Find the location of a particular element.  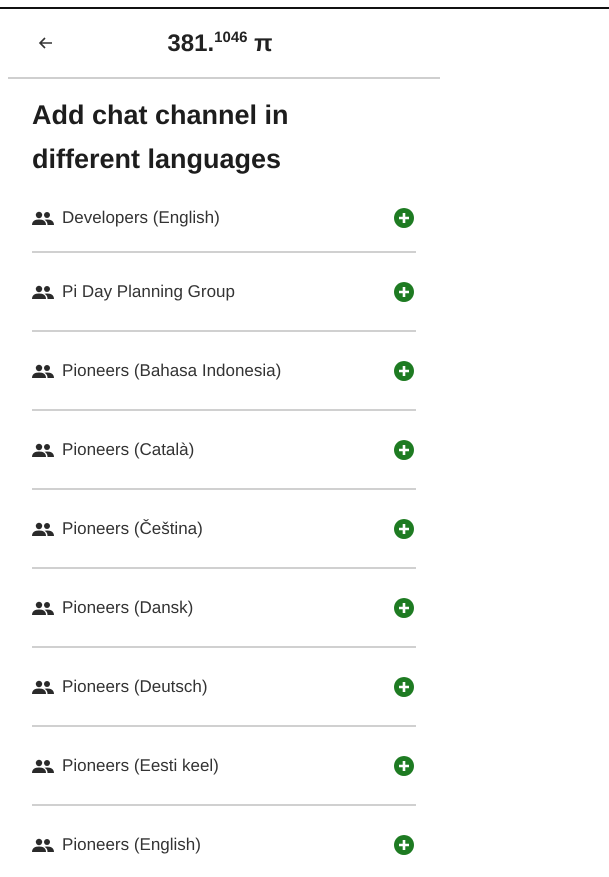

channel-name: Pioneers (Bahasa Indonesia) is located at coordinates (172, 370).